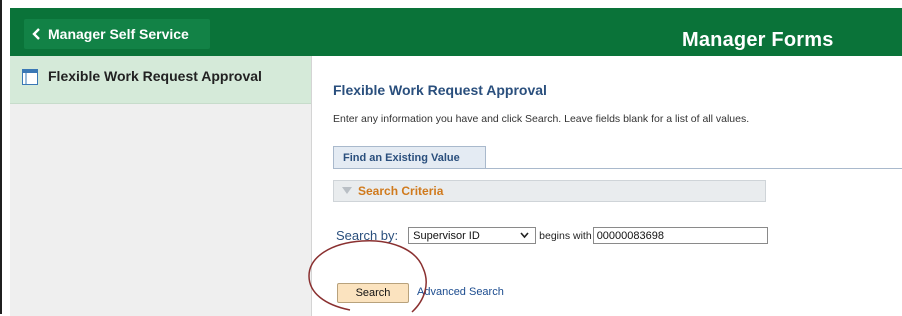 This screenshot has width=902, height=316. I want to click on form-title: Flexible Work Request Approval, so click(440, 90).